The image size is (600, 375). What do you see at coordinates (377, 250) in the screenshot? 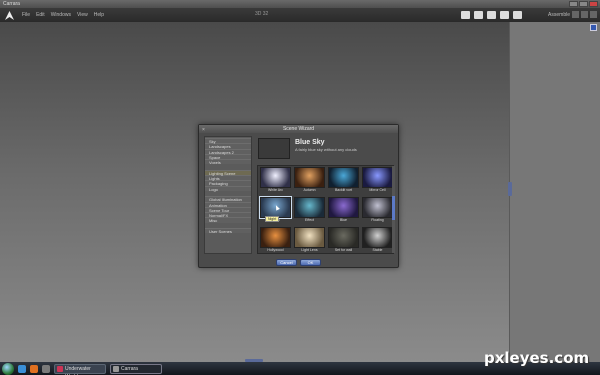
I see `scene-thumbnail-label: Stable` at bounding box center [377, 250].